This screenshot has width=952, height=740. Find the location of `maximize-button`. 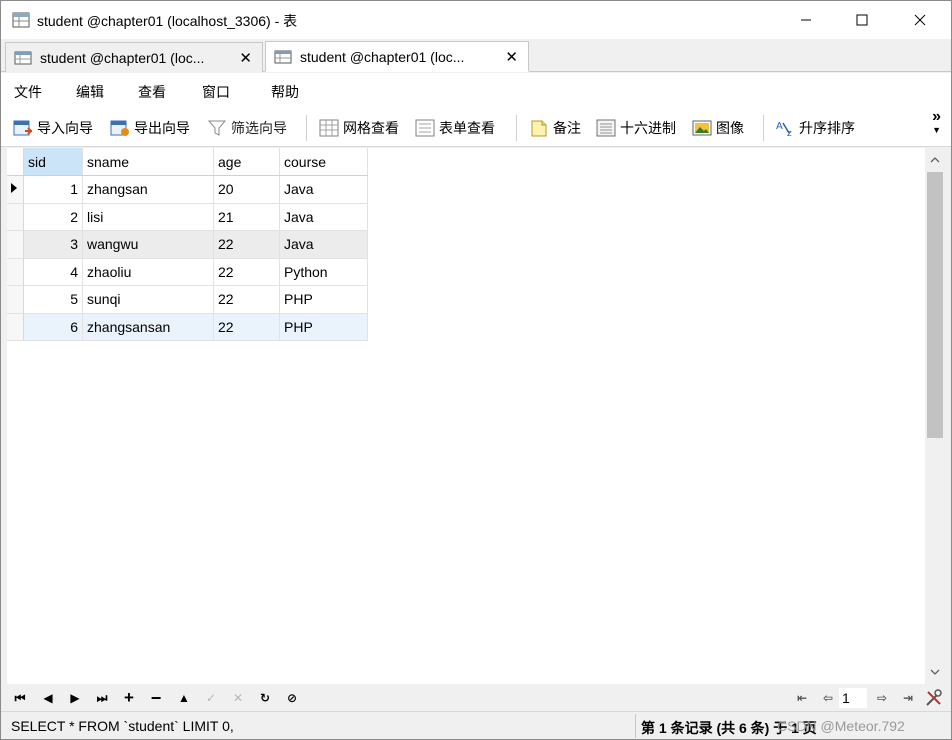

maximize-button is located at coordinates (862, 20).